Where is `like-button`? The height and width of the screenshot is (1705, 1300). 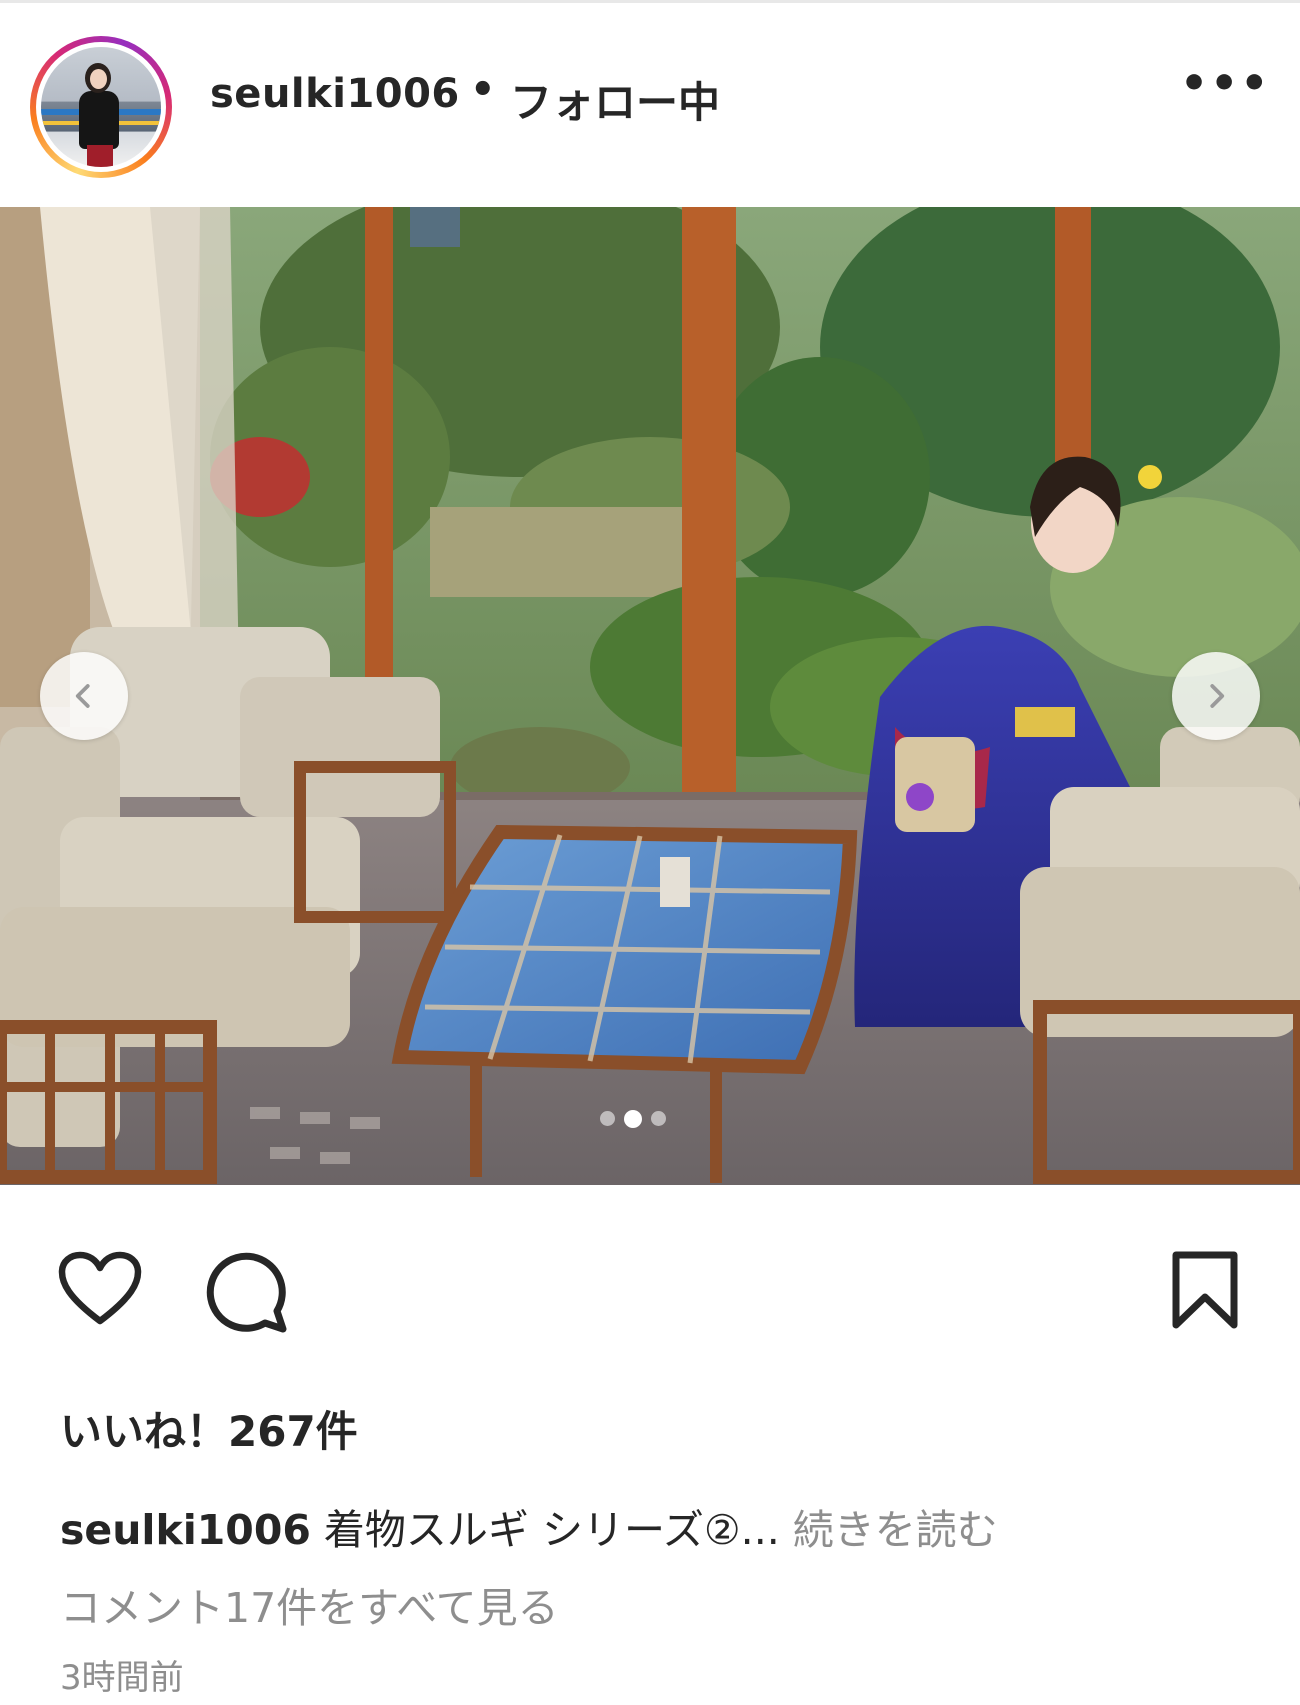
like-button is located at coordinates (100, 1289).